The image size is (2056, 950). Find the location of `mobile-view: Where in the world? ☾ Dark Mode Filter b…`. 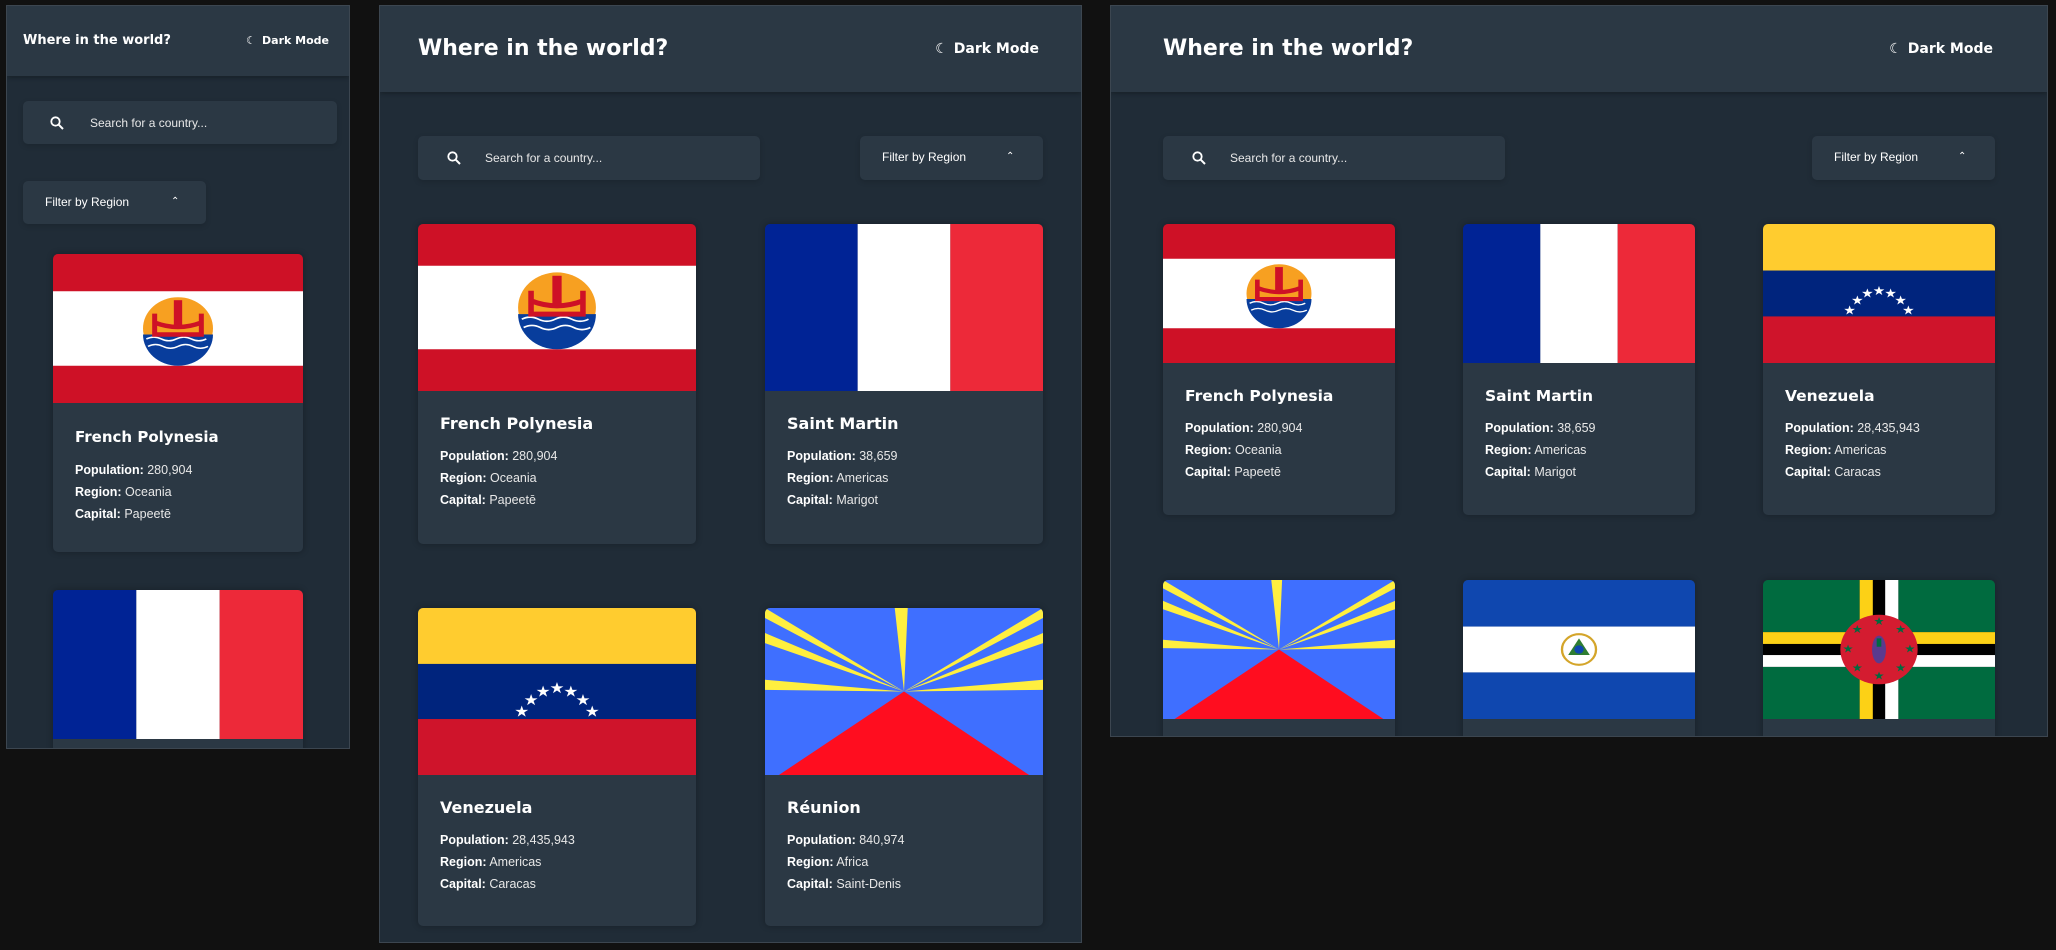

mobile-view: Where in the world? ☾ Dark Mode Filter b… is located at coordinates (178, 377).